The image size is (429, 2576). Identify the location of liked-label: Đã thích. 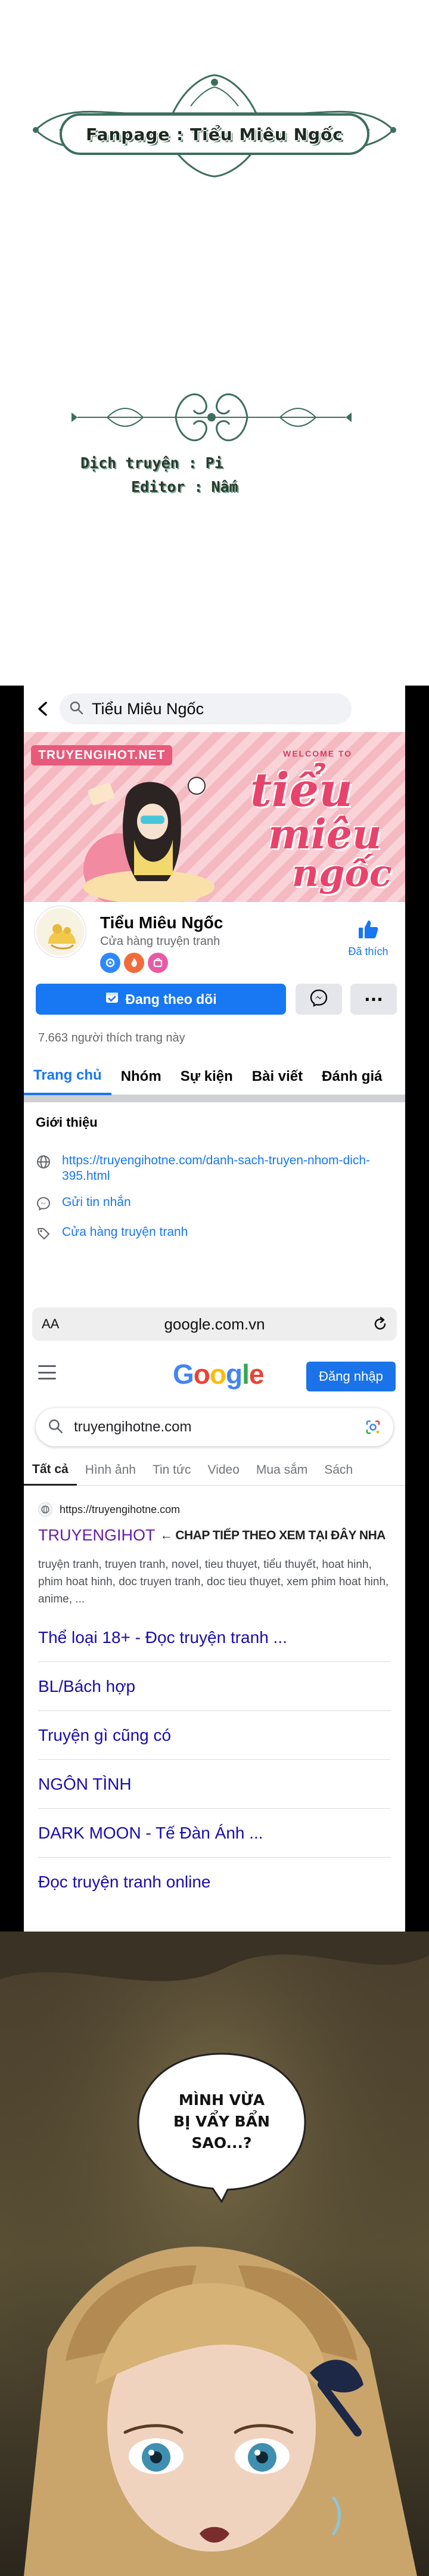
(368, 951).